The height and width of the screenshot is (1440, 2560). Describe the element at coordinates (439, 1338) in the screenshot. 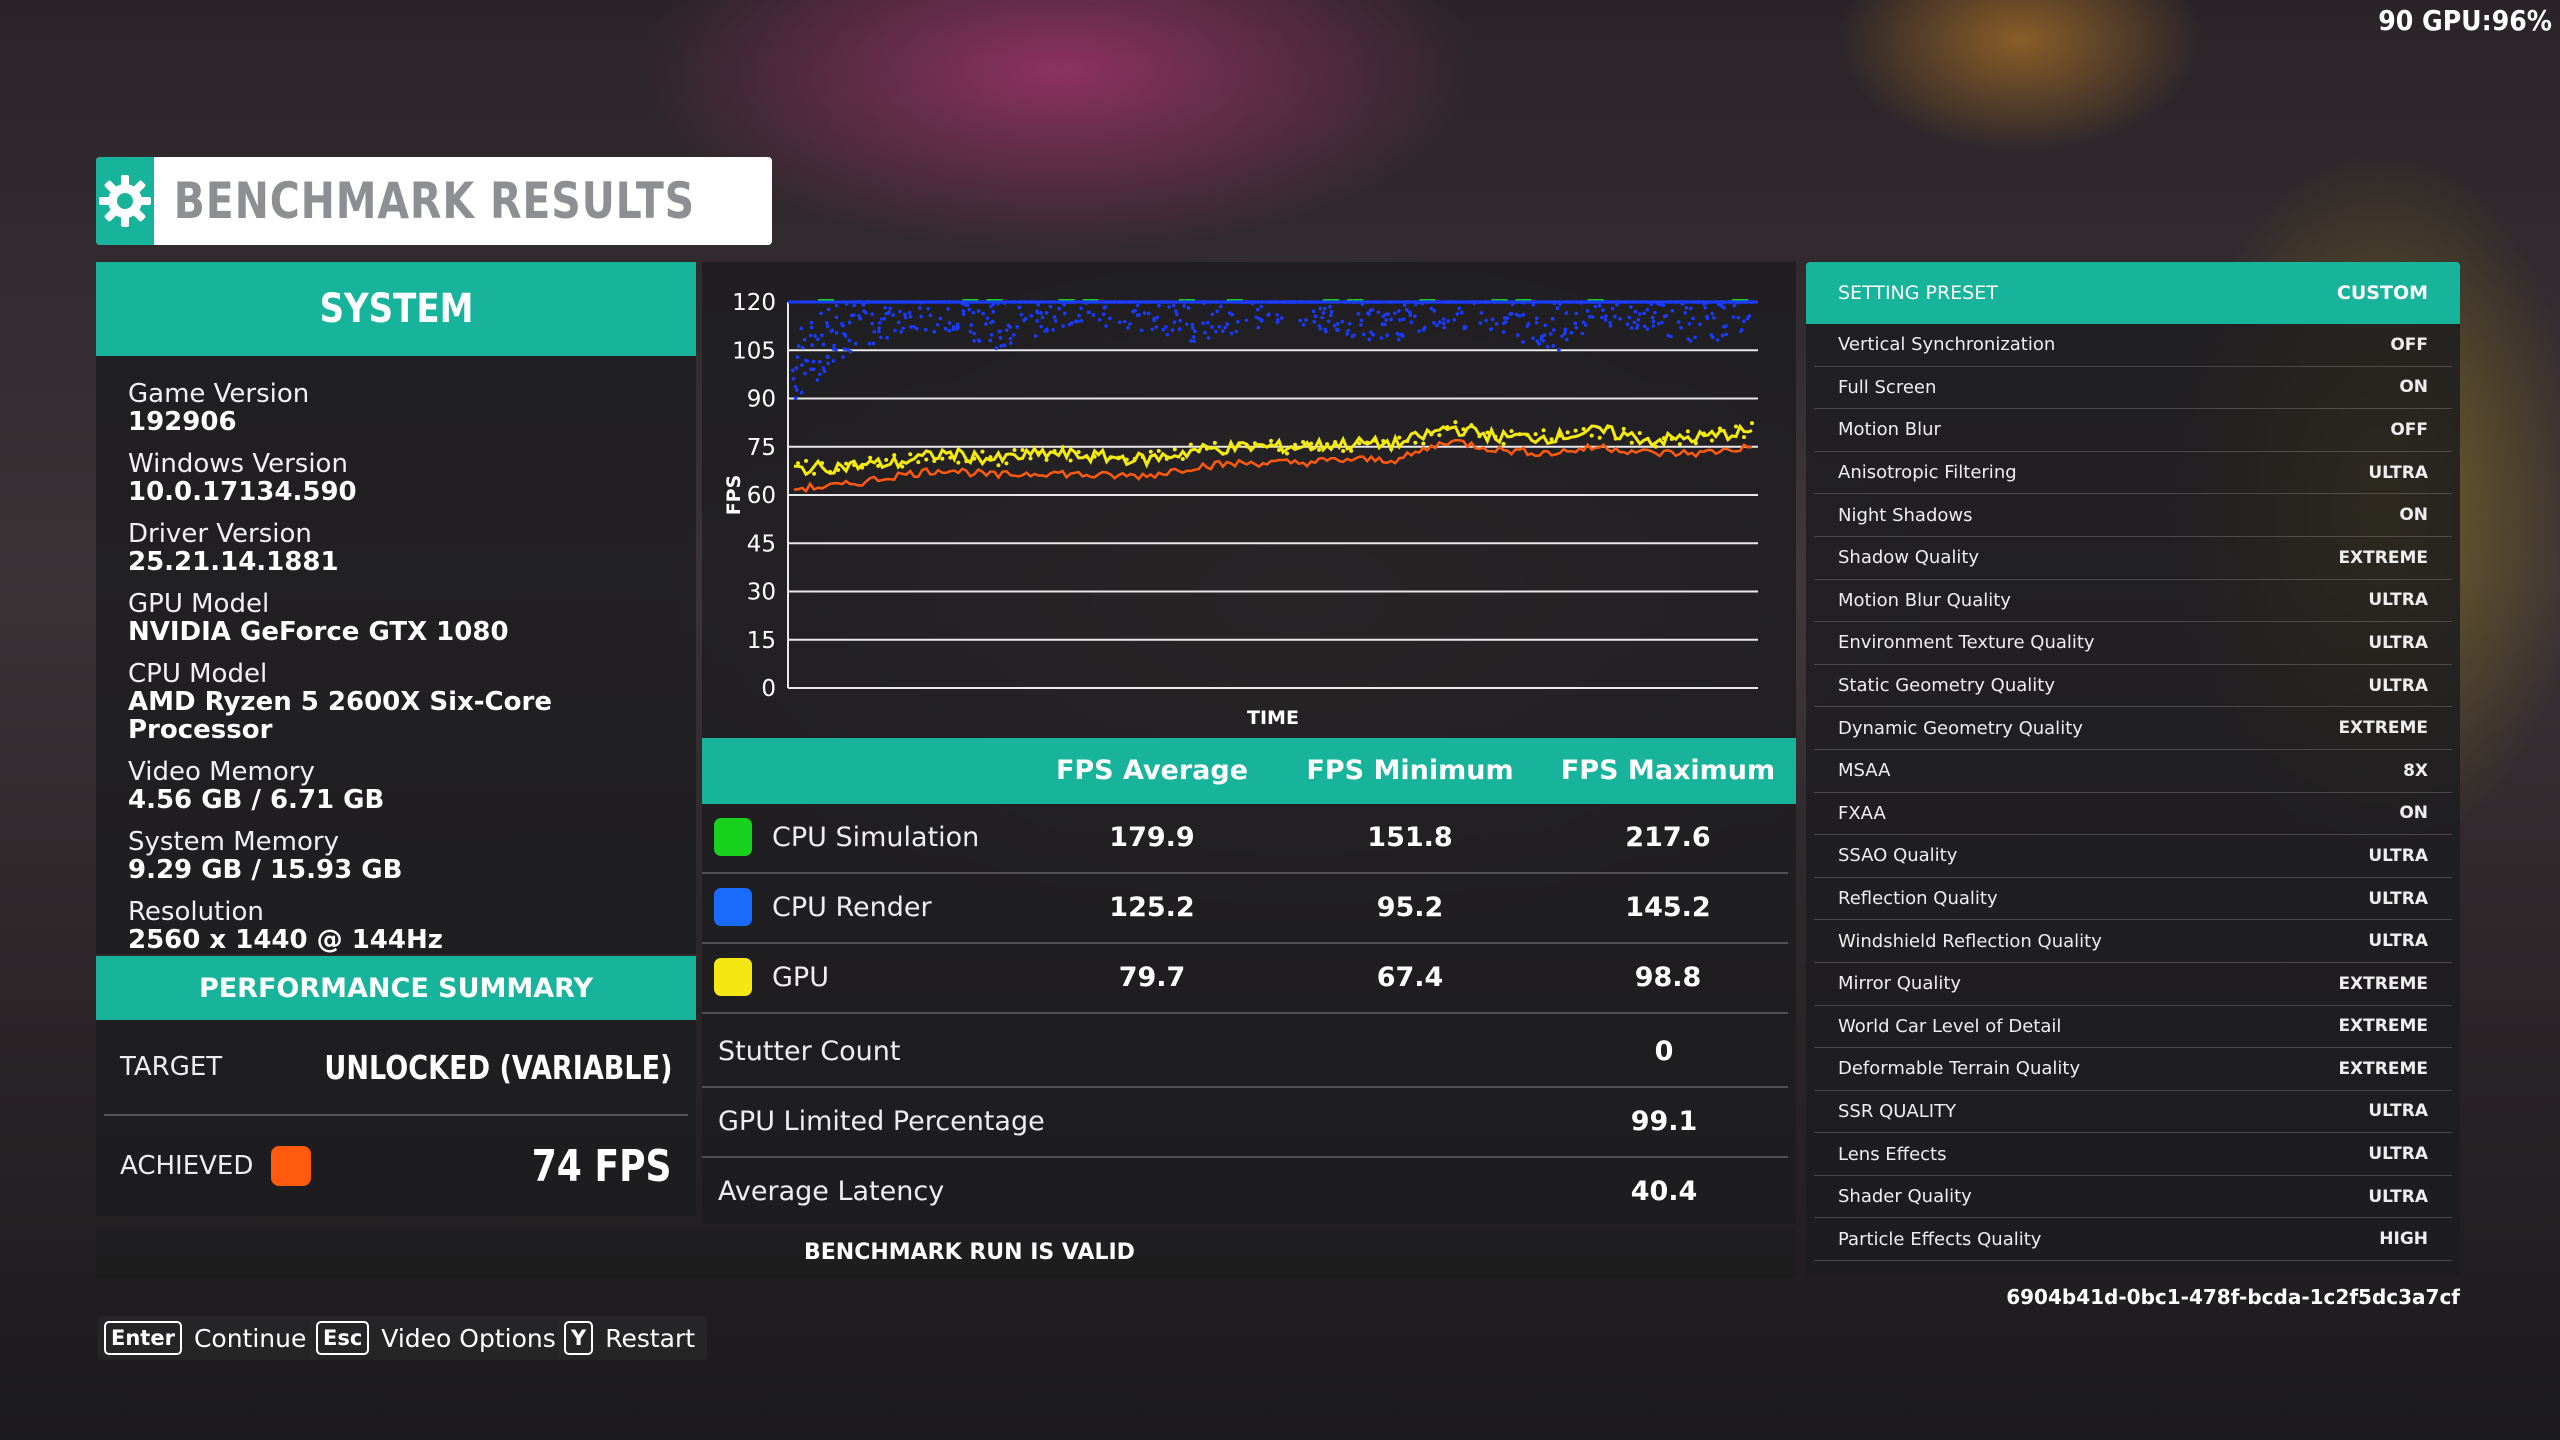

I see `video-options-button: Esc Video Options` at that location.